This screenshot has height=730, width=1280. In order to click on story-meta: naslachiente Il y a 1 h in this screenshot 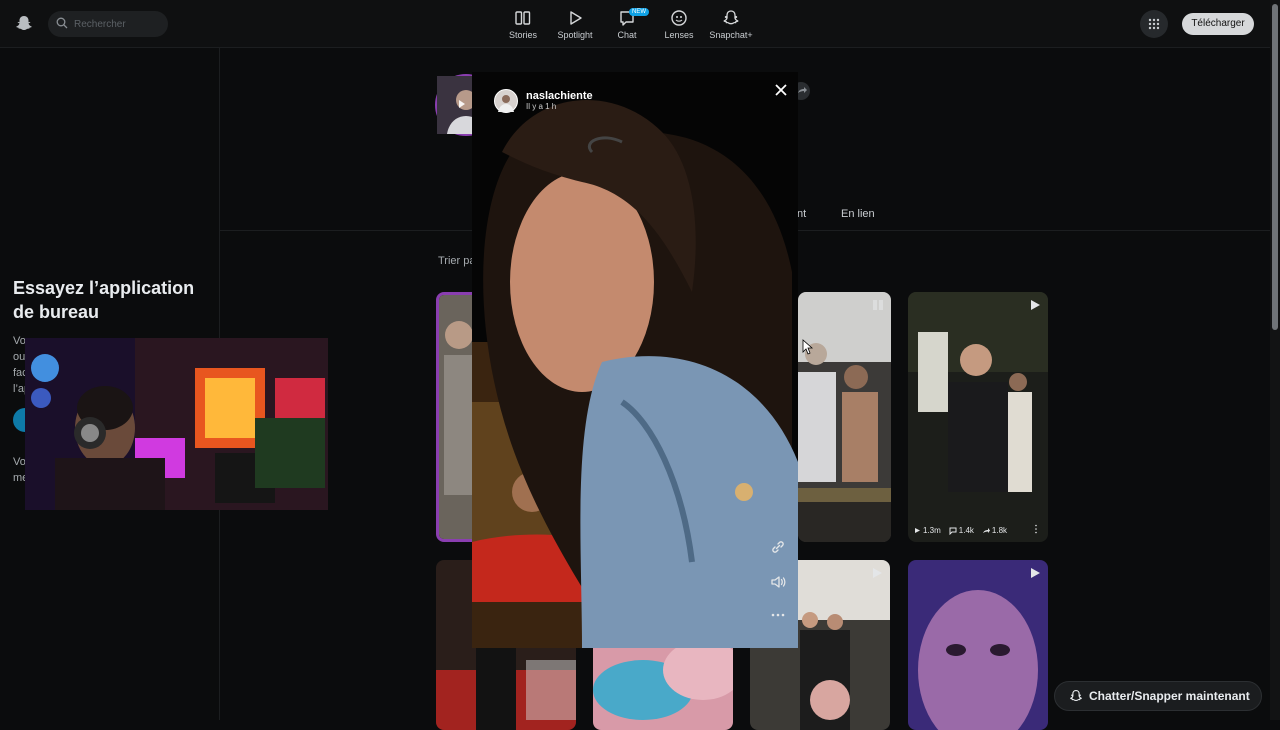, I will do `click(559, 101)`.